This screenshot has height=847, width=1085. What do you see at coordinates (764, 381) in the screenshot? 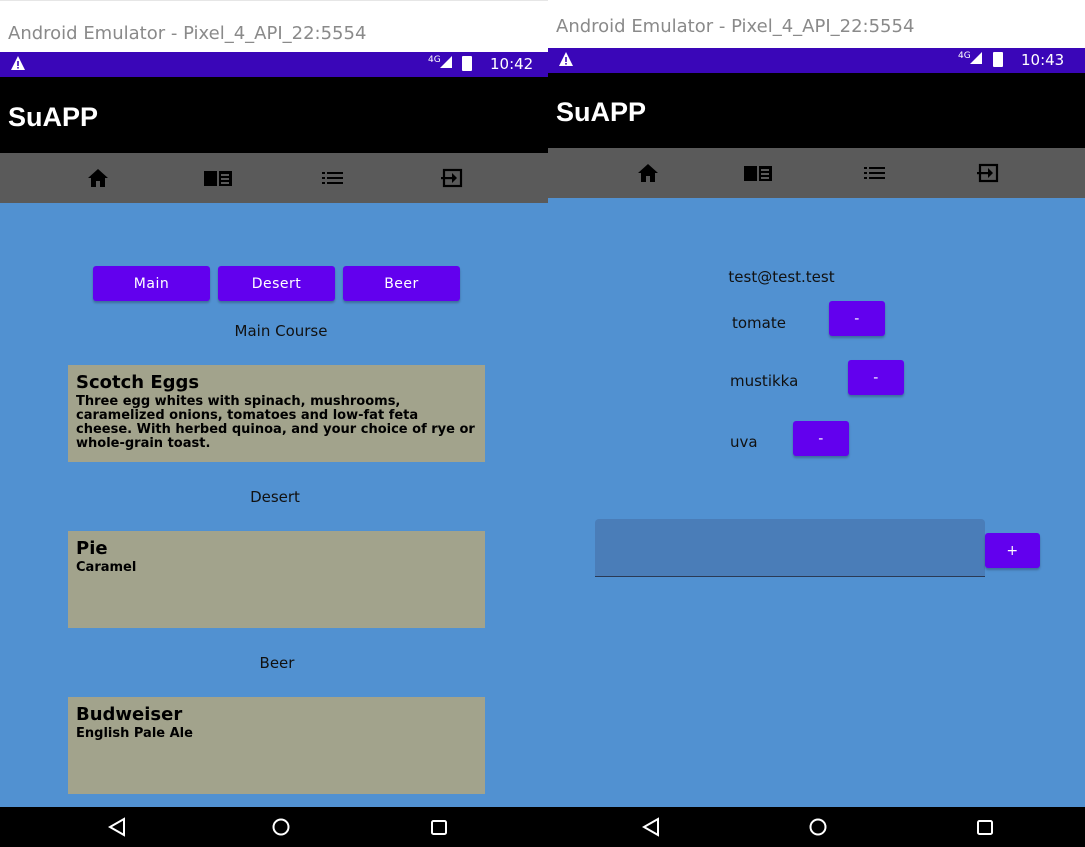
I see `list-item-label: mustikka` at bounding box center [764, 381].